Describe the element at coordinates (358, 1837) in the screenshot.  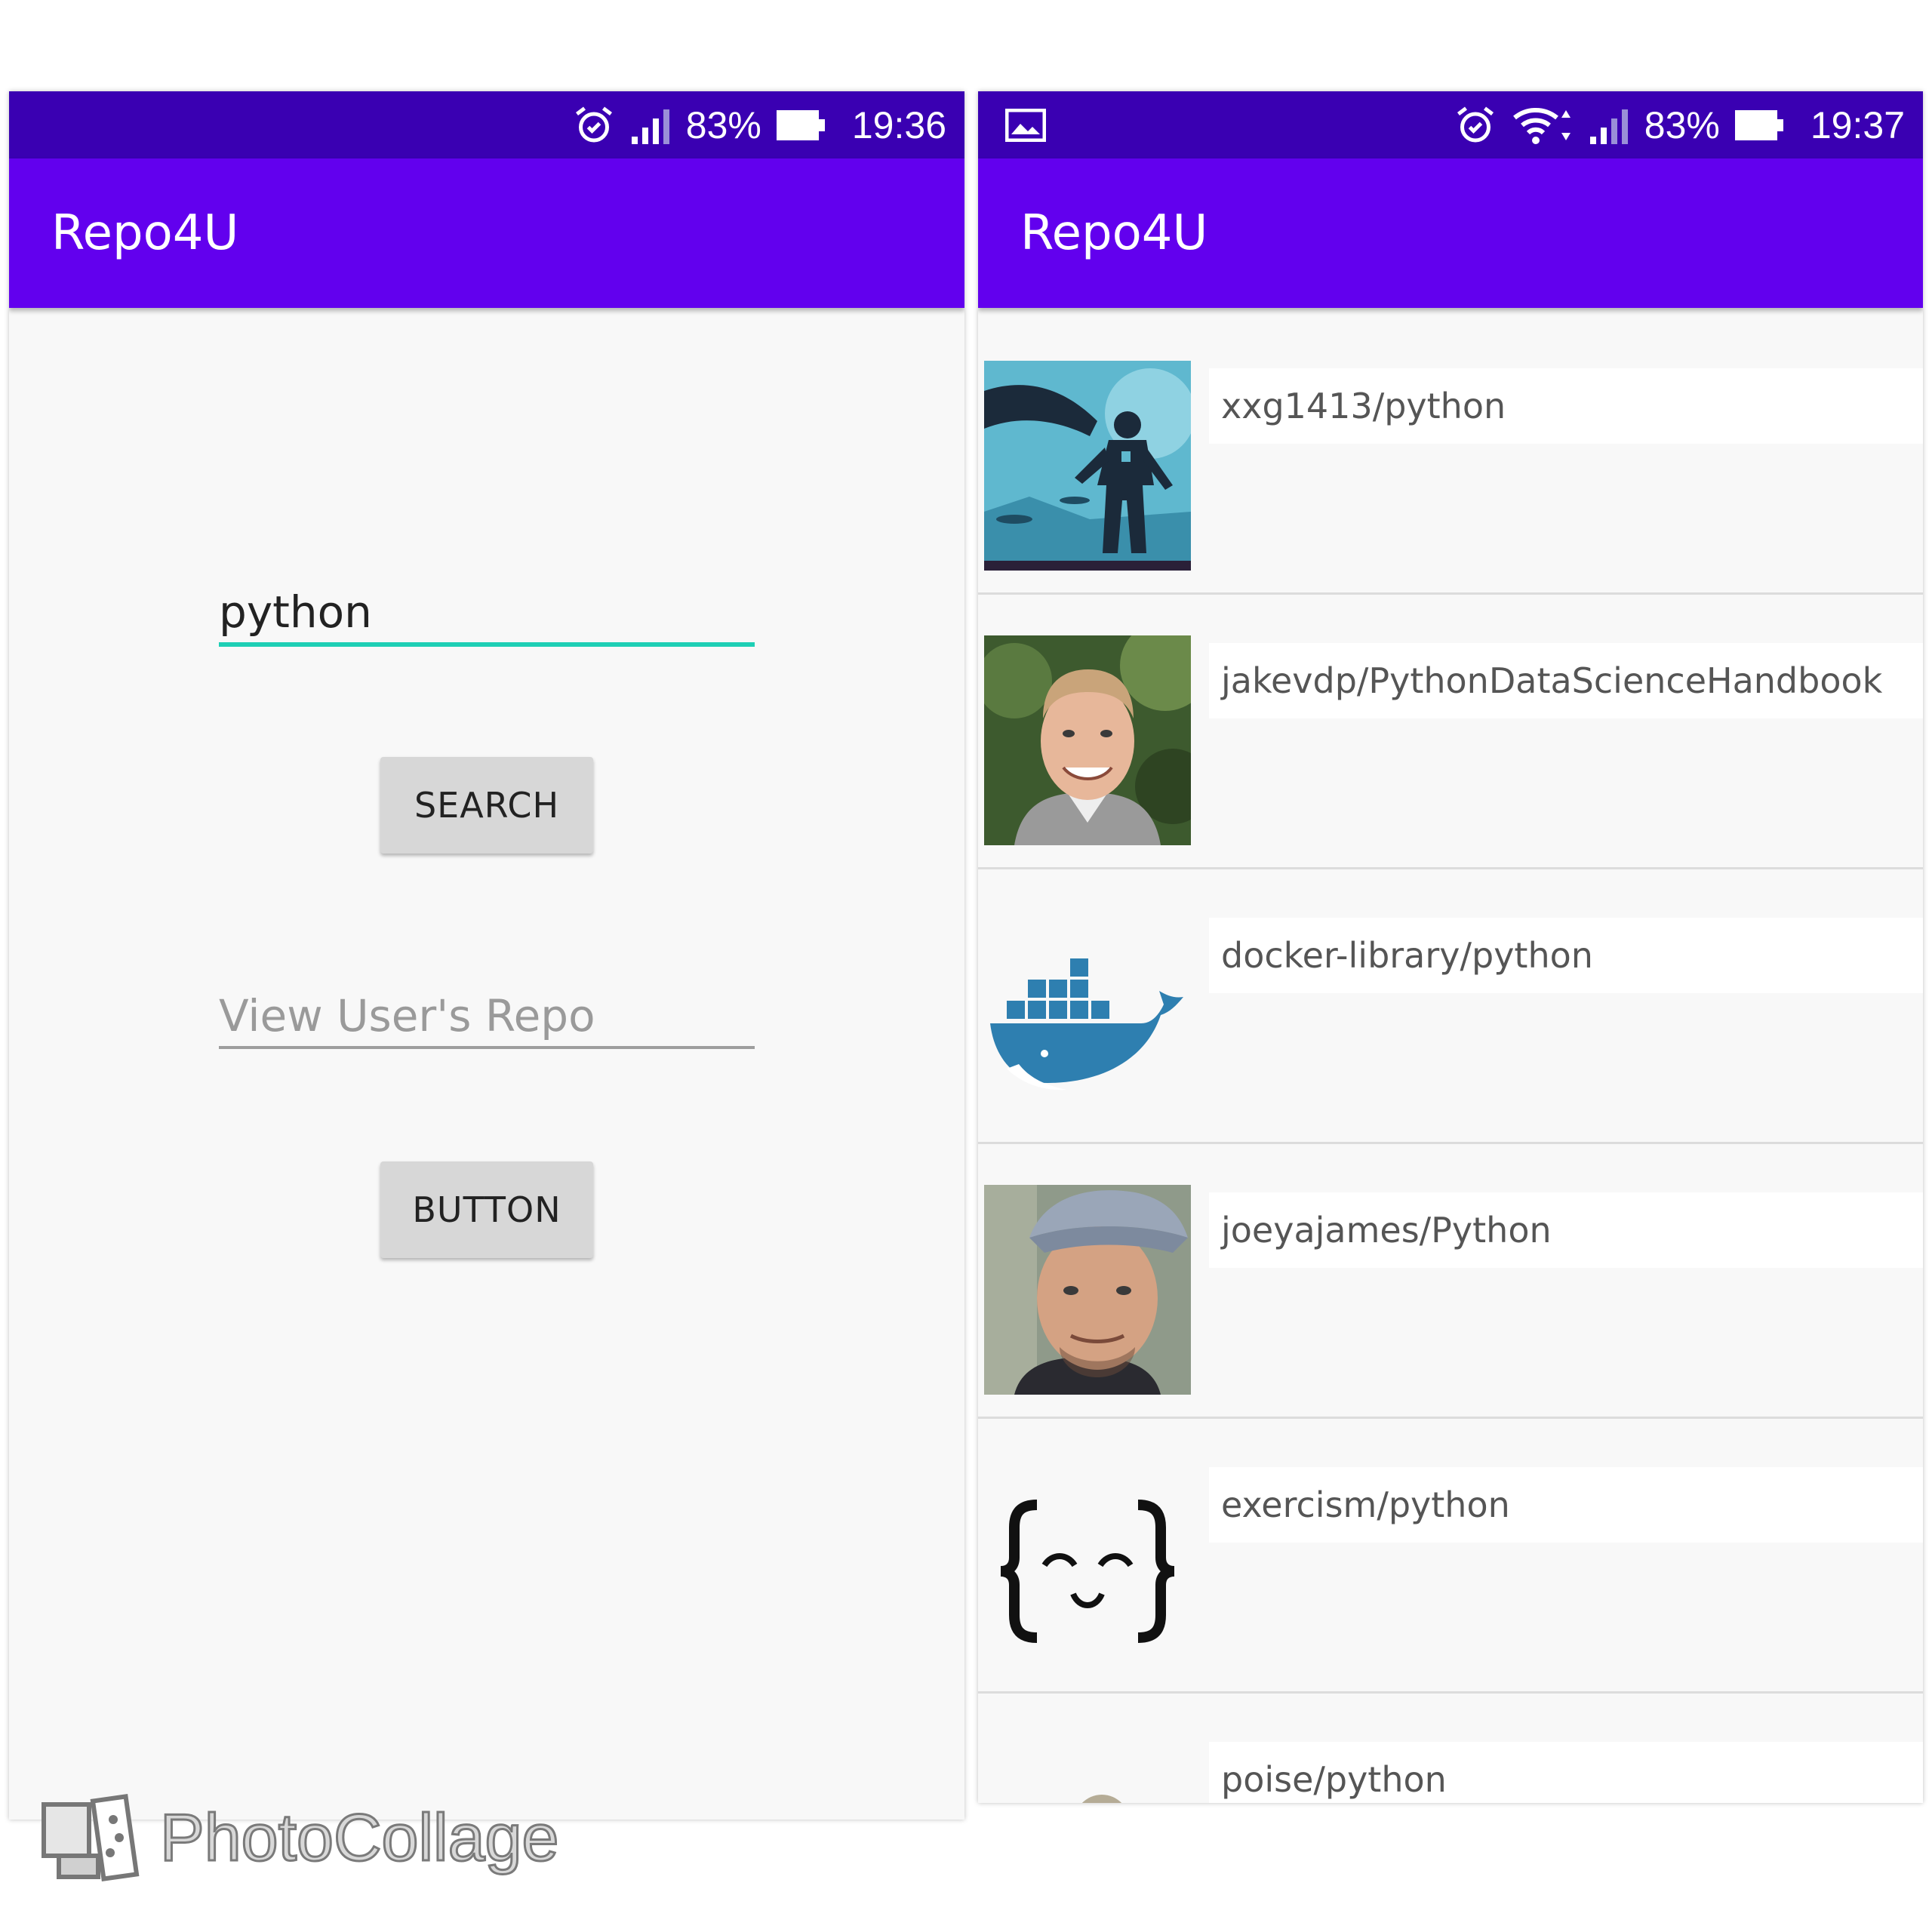
I see `watermark-text: PhotoCollage` at that location.